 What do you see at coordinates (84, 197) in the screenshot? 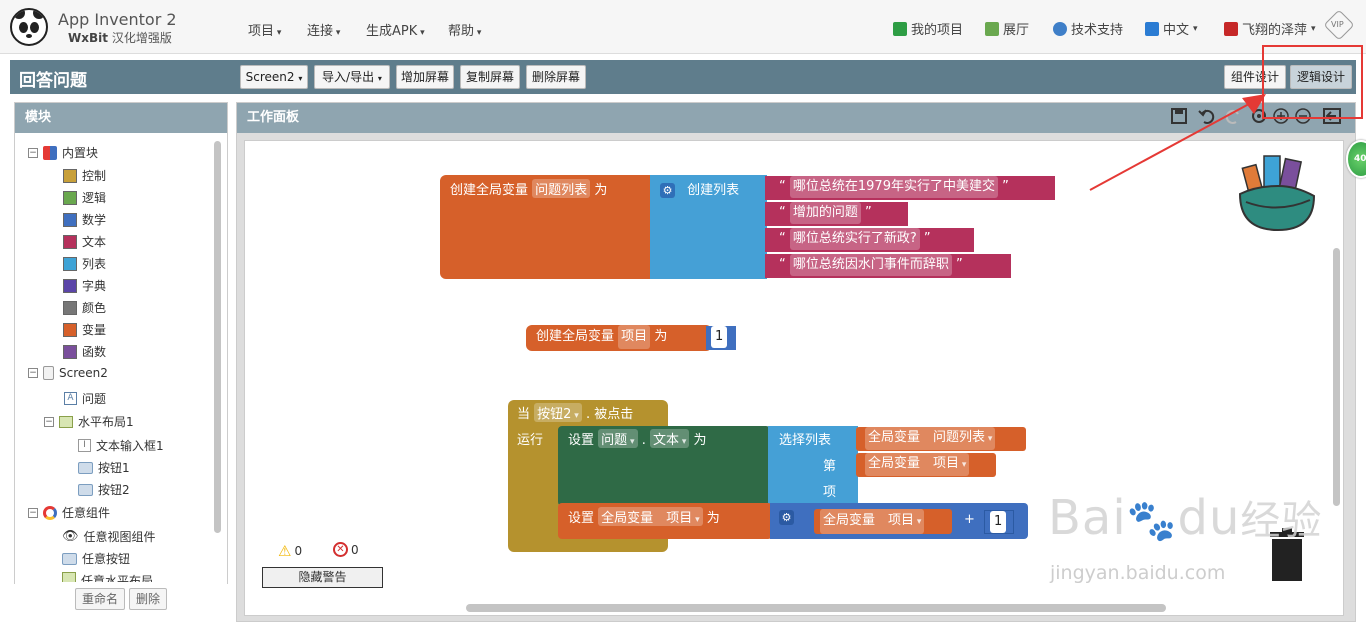
I see `builtin-category-item: 逻辑` at bounding box center [84, 197].